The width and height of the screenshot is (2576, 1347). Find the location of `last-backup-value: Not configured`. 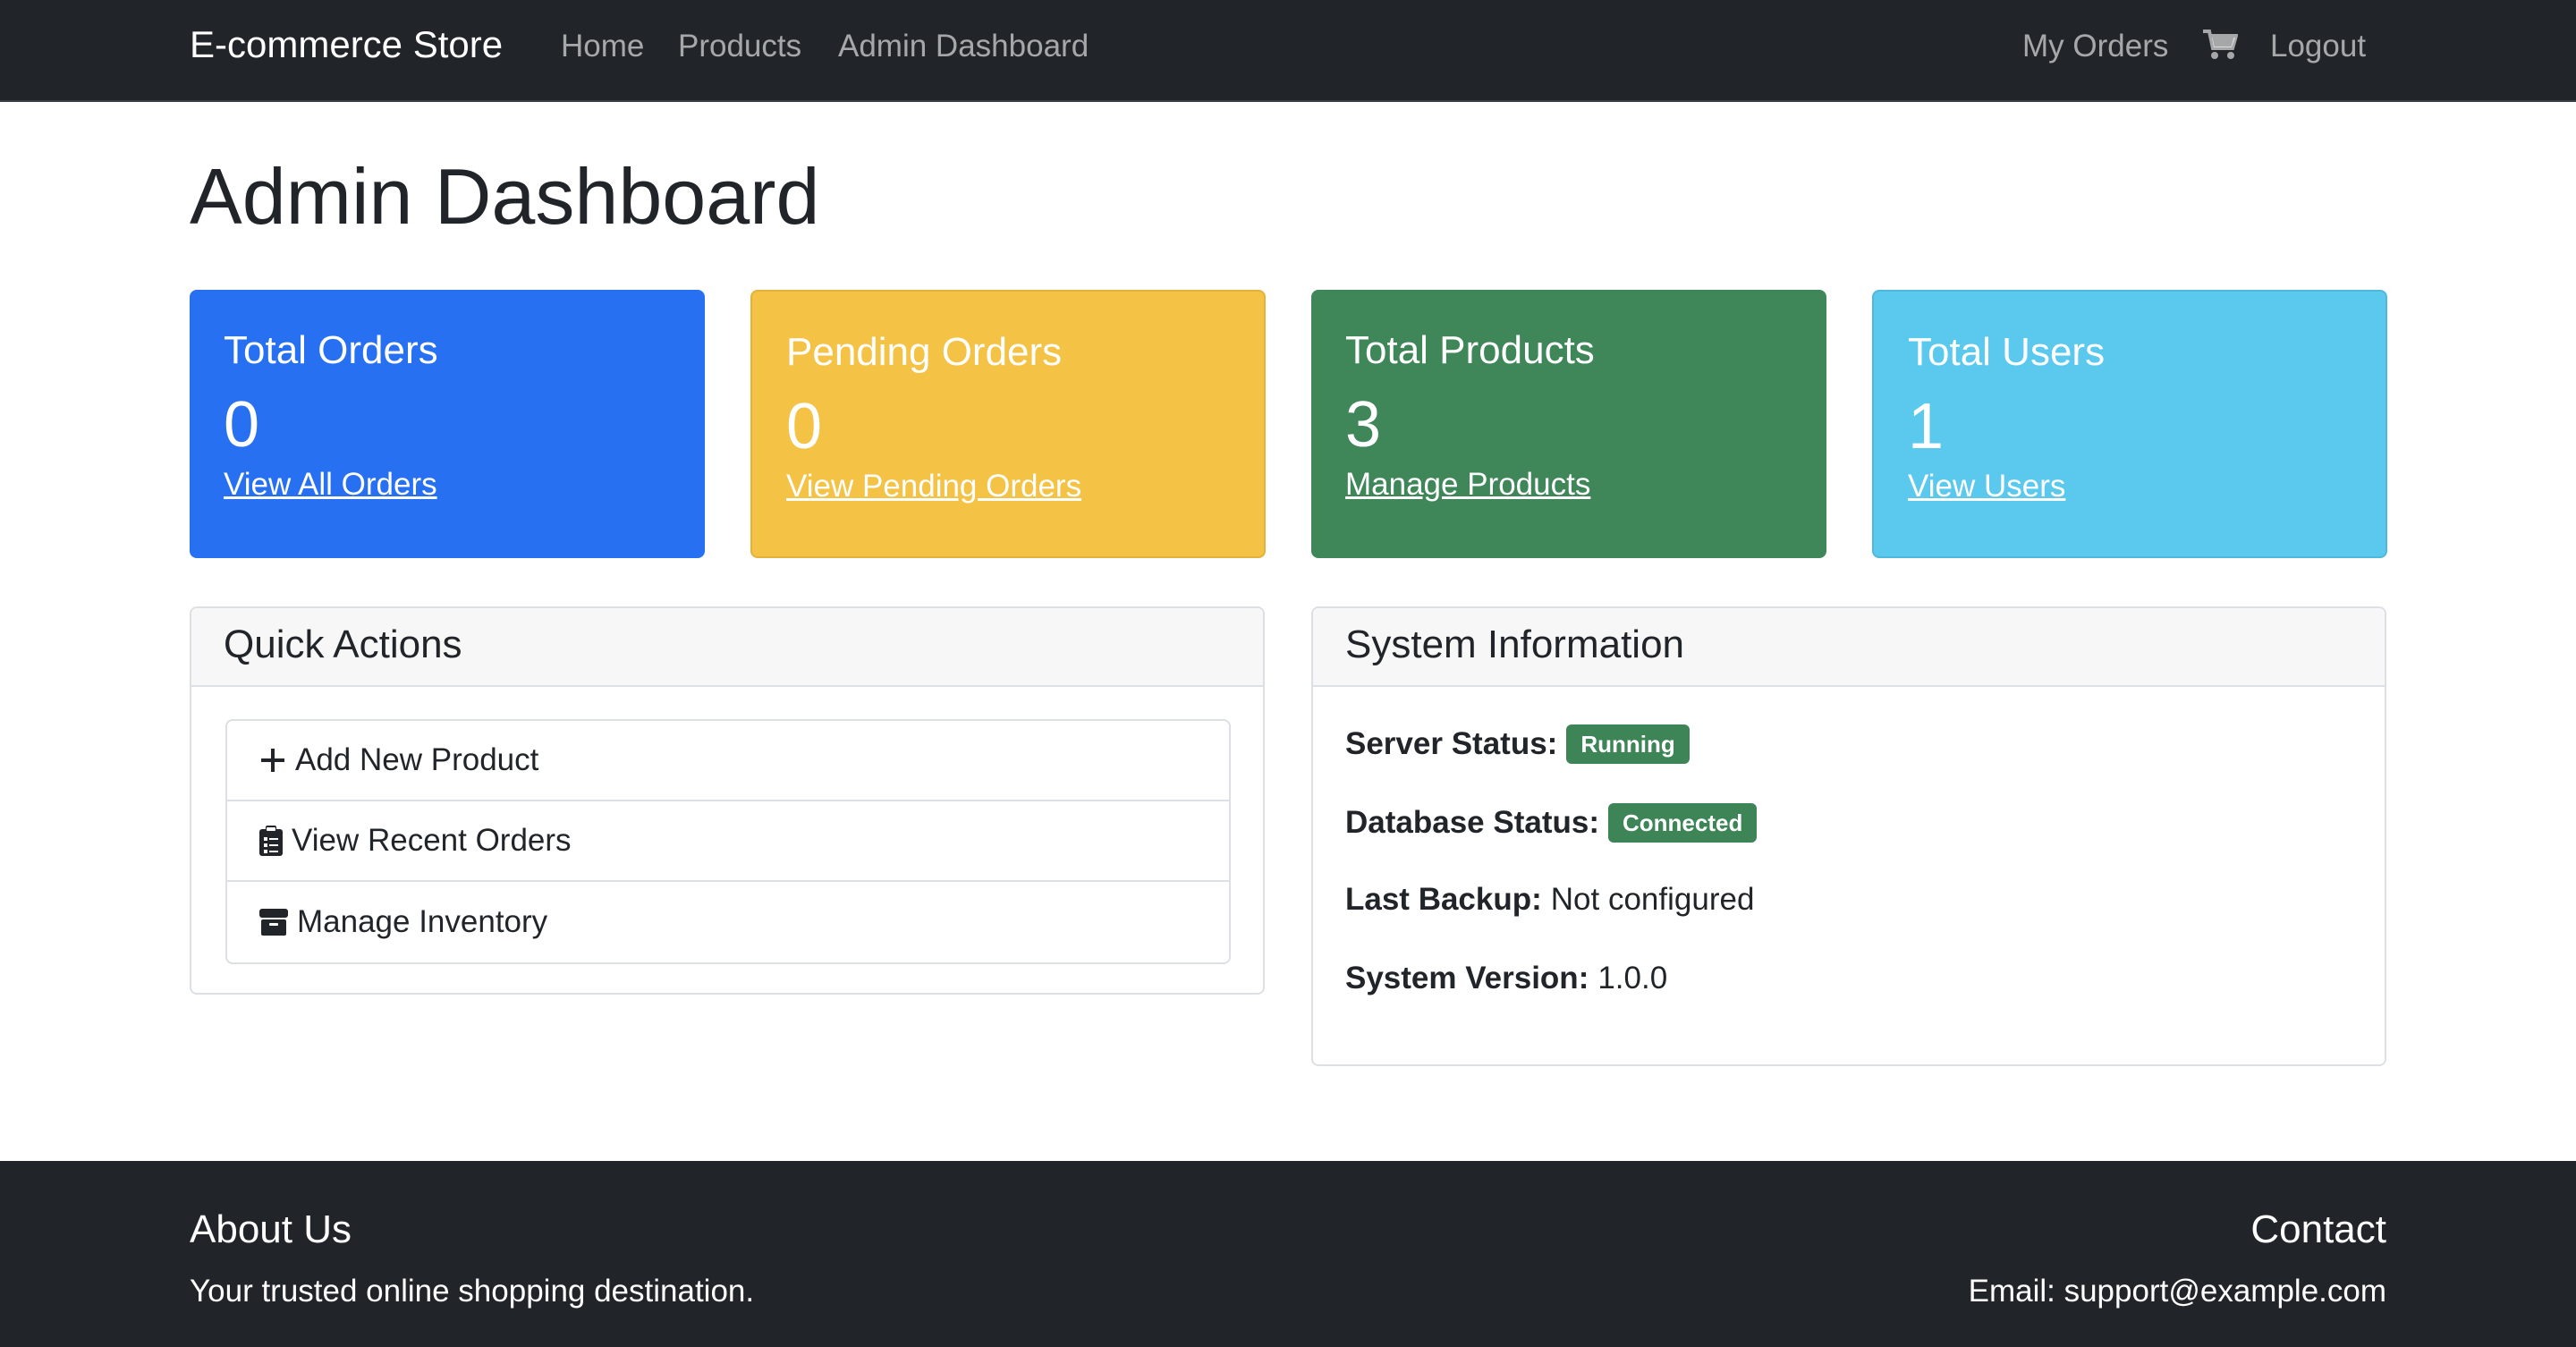

last-backup-value: Not configured is located at coordinates (1652, 899).